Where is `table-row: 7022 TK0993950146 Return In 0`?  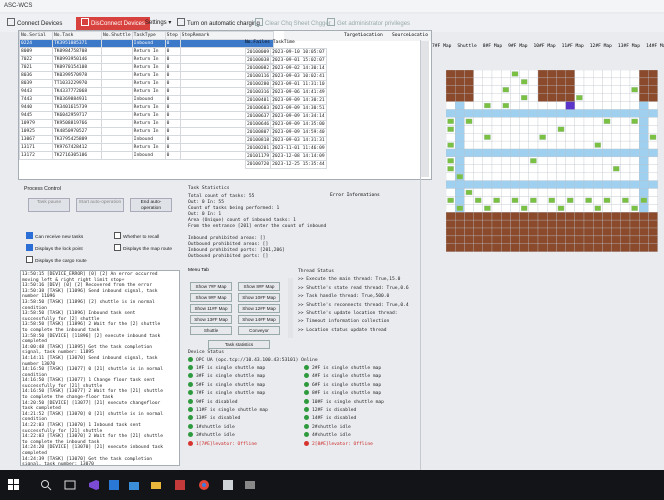
table-row: 7022 TK0993950146 Return In 0 is located at coordinates (146, 59).